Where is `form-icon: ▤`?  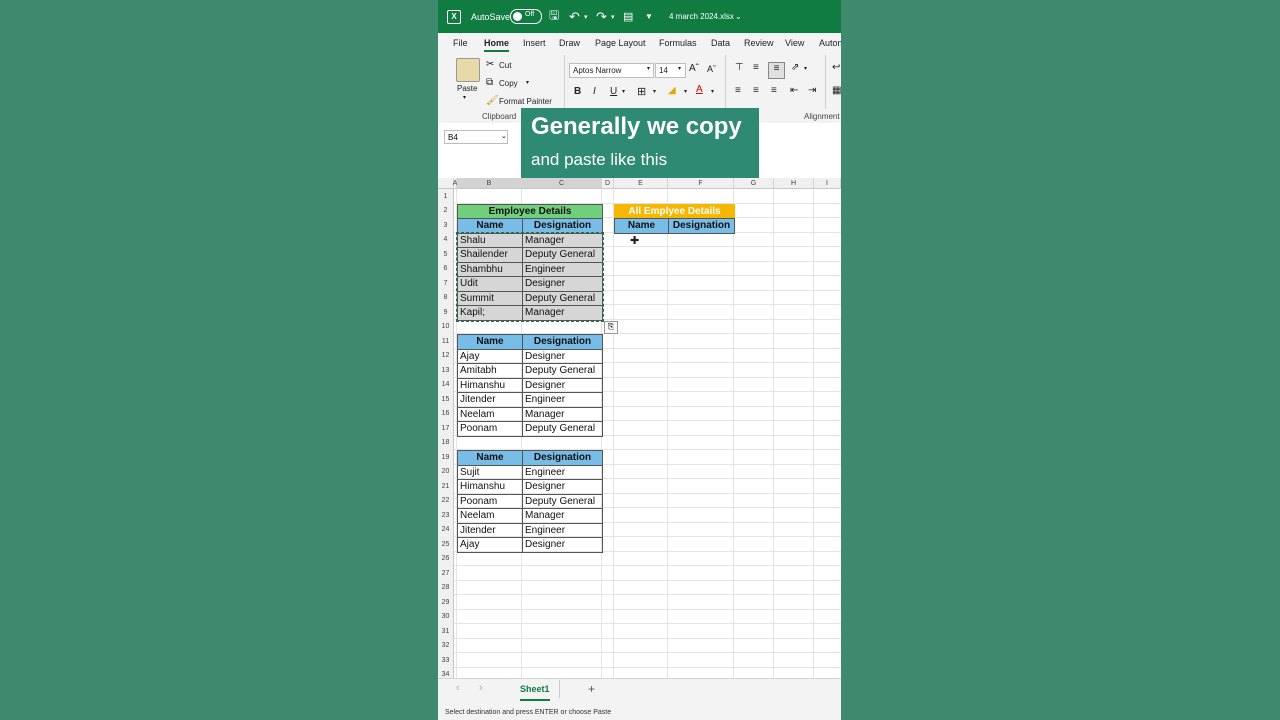
form-icon: ▤ is located at coordinates (628, 16).